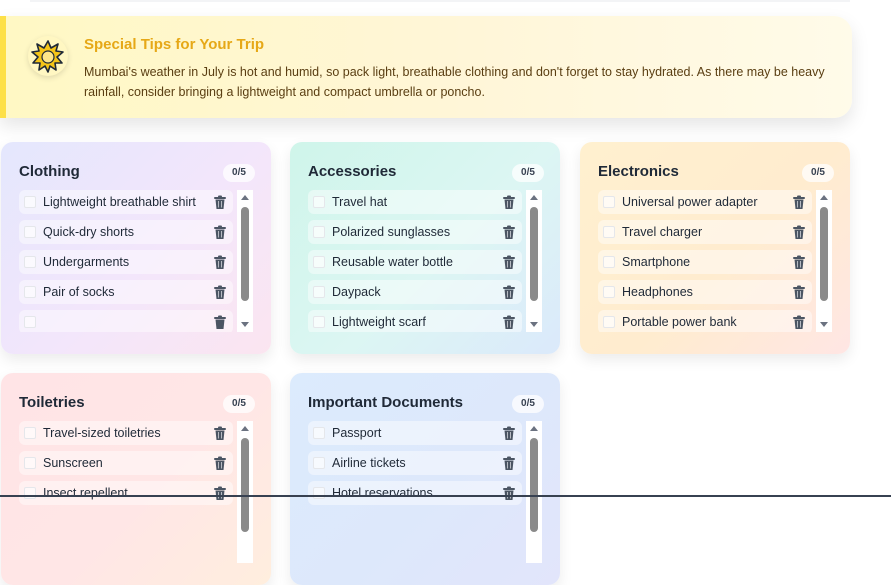 This screenshot has height=585, width=891. What do you see at coordinates (379, 322) in the screenshot?
I see `item-label: Lightweight scarf` at bounding box center [379, 322].